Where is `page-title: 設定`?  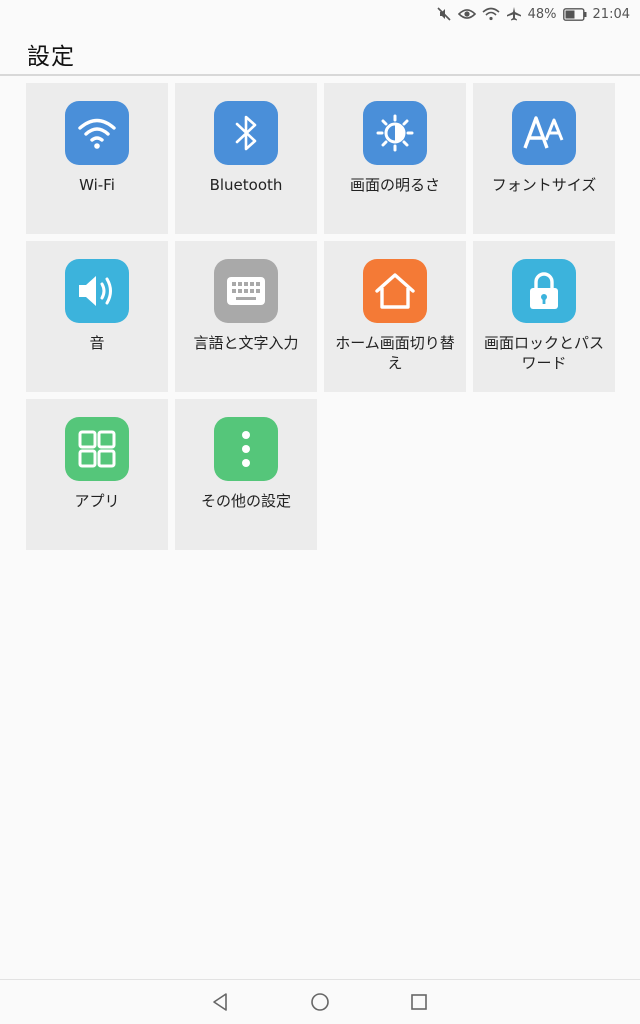
page-title: 設定 is located at coordinates (51, 57).